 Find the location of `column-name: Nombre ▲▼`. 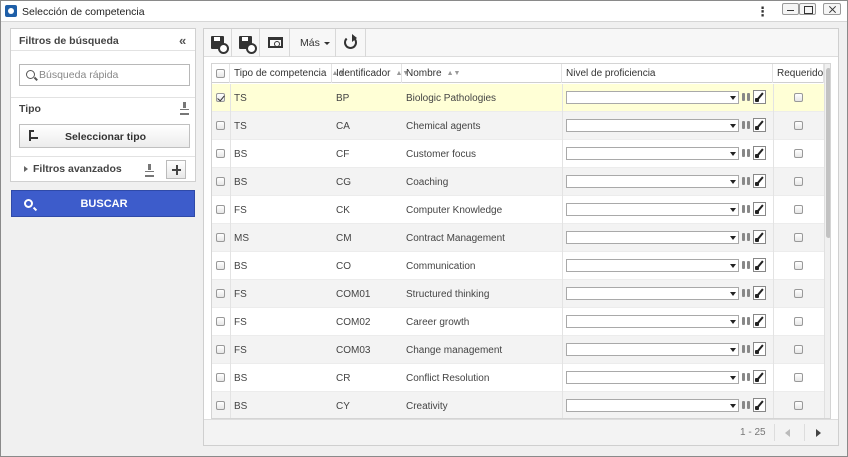

column-name: Nombre ▲▼ is located at coordinates (482, 73).